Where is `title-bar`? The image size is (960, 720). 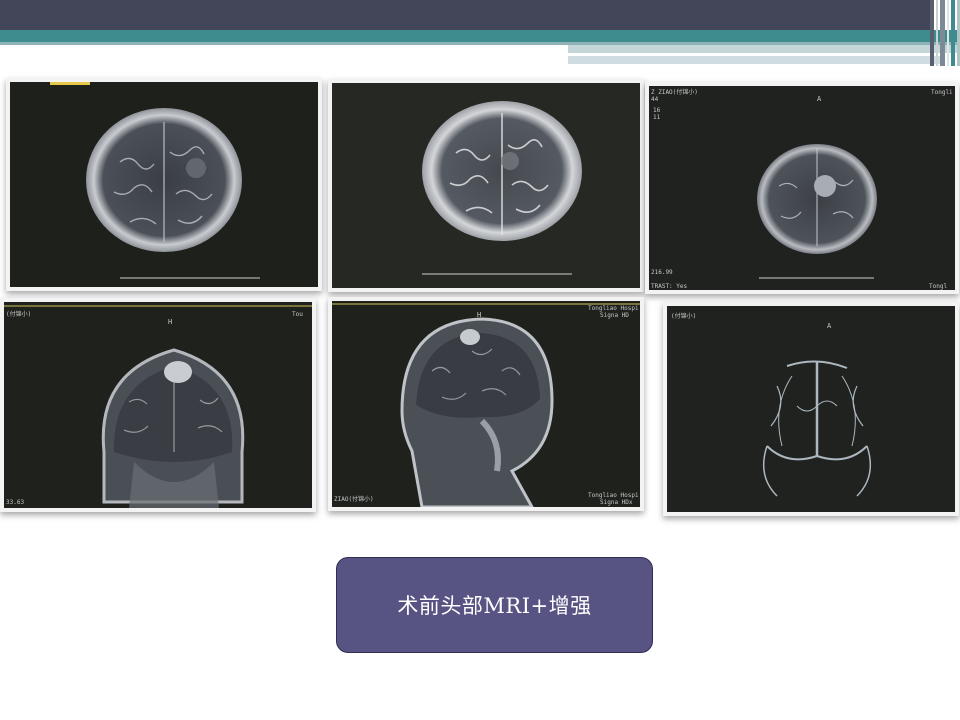 title-bar is located at coordinates (465, 15).